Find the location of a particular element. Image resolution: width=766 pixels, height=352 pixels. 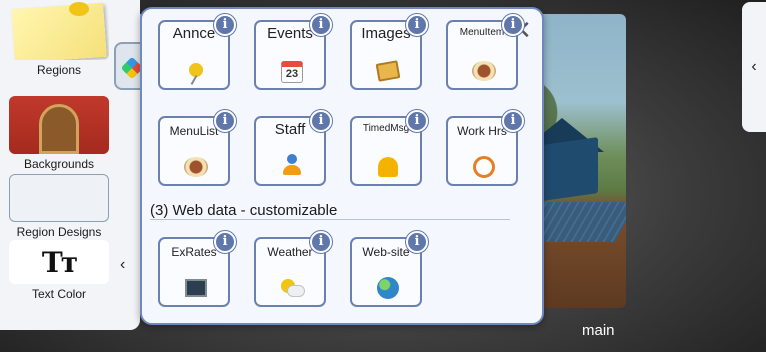

tile-events: Events 23 i is located at coordinates (293, 52).